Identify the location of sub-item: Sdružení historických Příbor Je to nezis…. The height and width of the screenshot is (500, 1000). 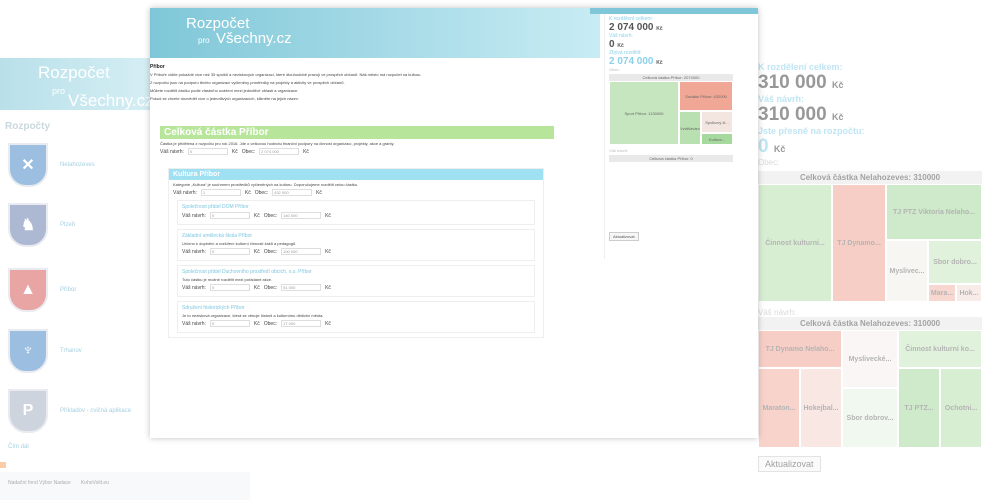
(356, 317).